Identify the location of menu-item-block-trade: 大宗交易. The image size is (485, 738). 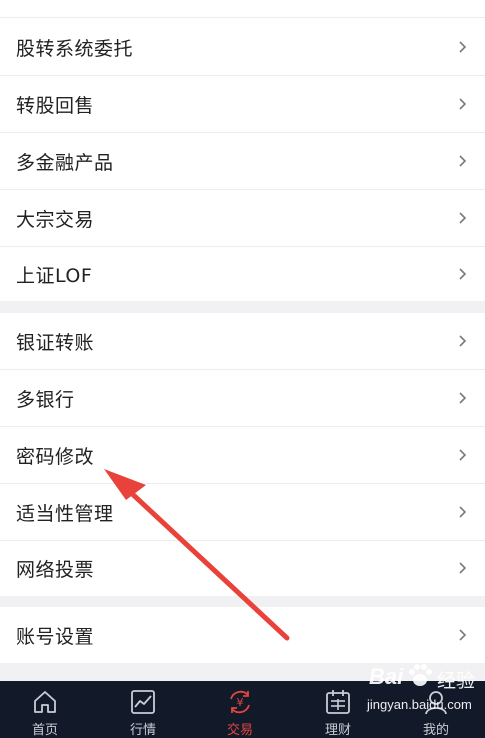
(242, 218).